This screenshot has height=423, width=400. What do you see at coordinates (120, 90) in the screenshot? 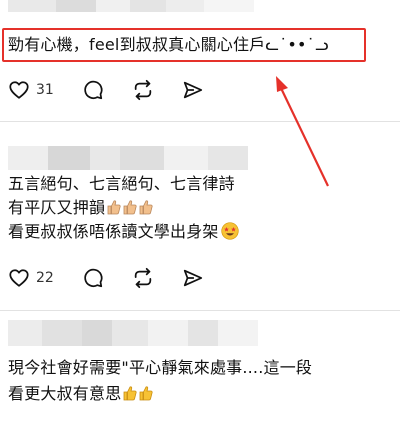
I see `action-bar: 31` at bounding box center [120, 90].